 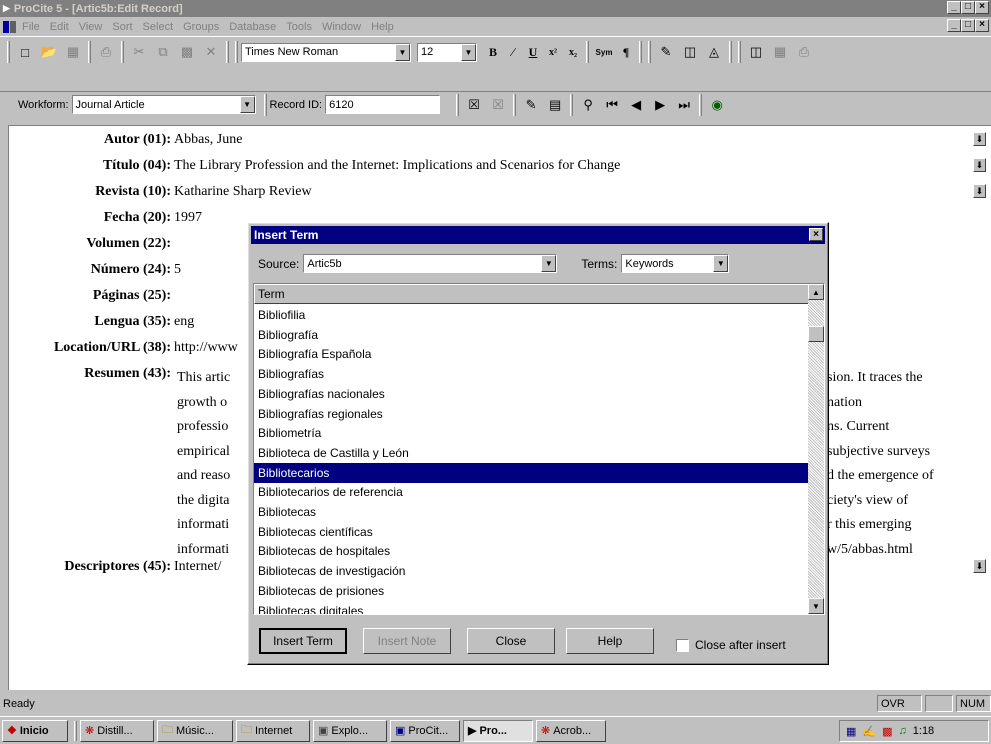 I want to click on preview-icon: ◫, so click(x=756, y=52).